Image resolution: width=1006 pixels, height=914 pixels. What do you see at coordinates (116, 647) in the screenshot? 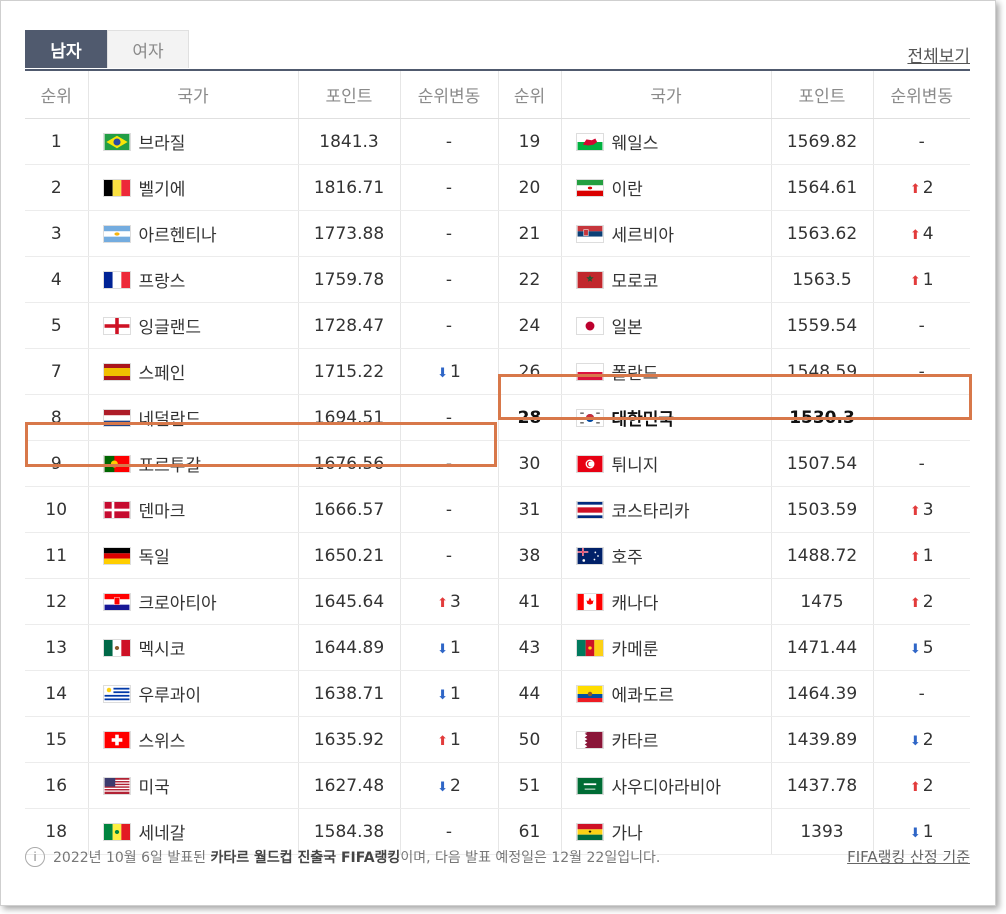
I see `mexico-flag-icon` at bounding box center [116, 647].